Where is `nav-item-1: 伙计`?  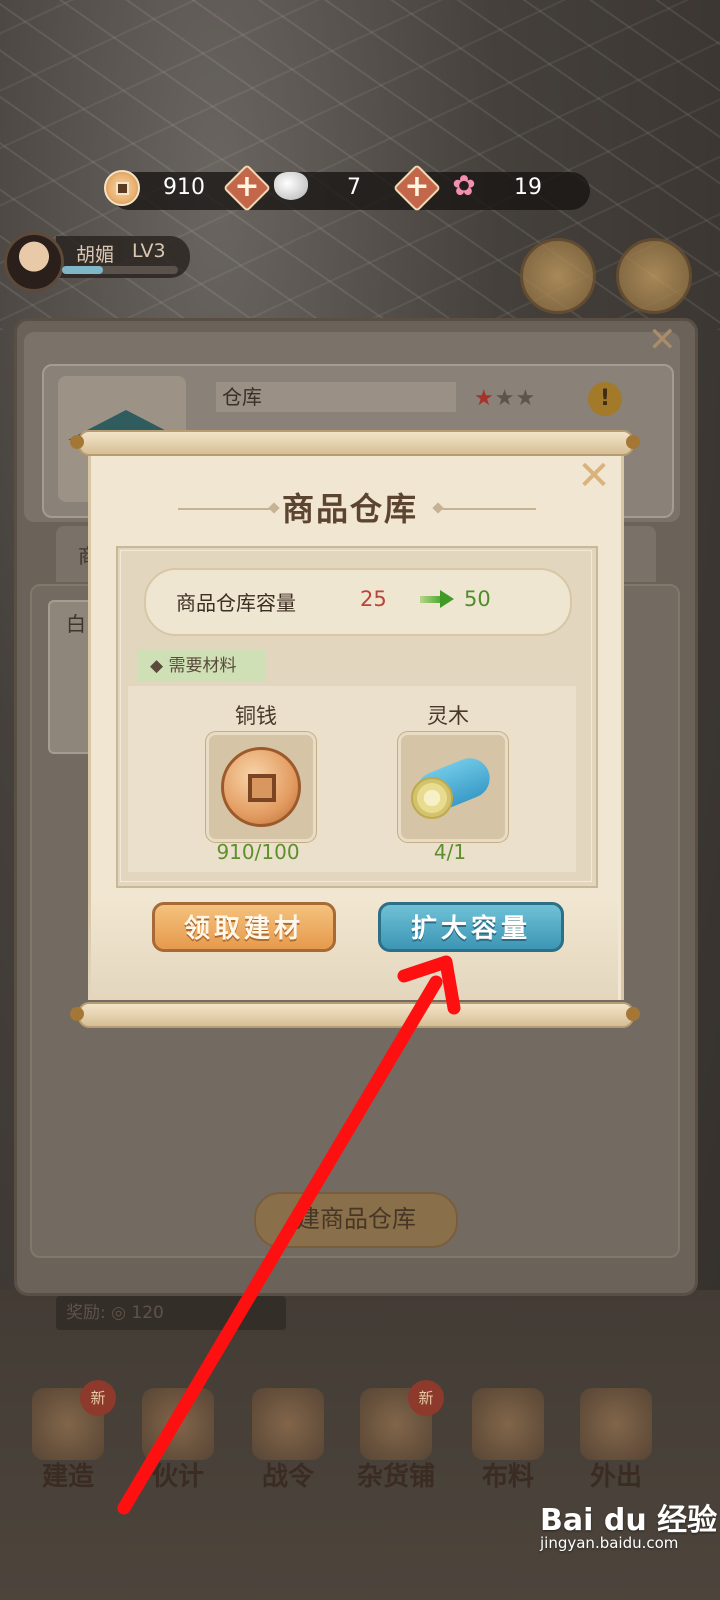
nav-item-1: 伙计 is located at coordinates (178, 1443).